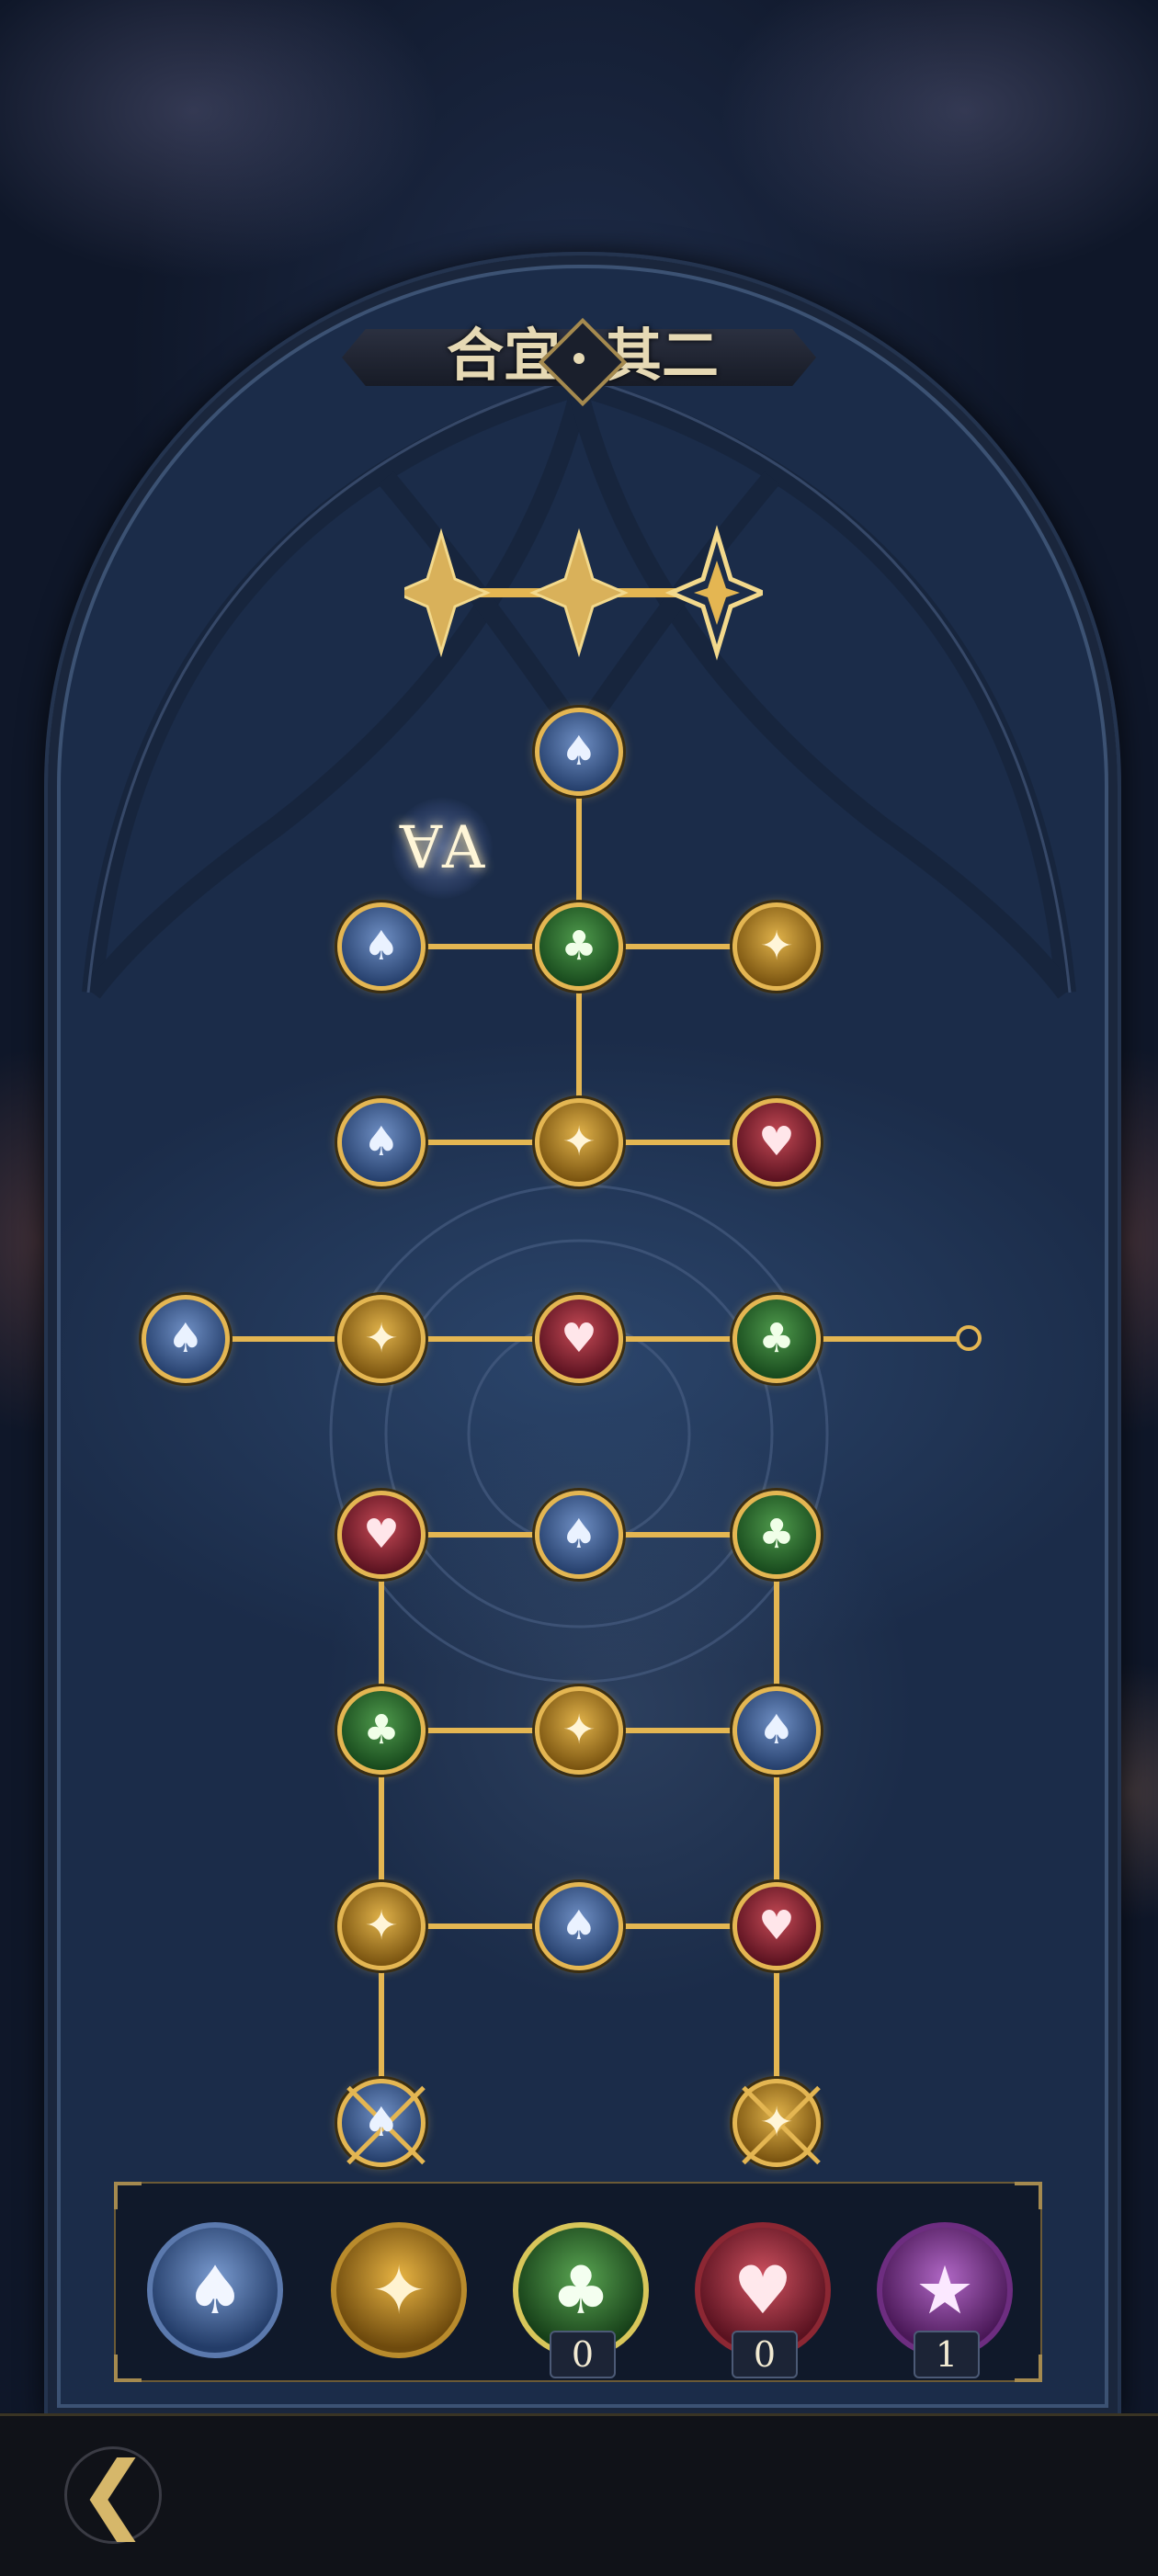 Image resolution: width=1158 pixels, height=2576 pixels. I want to click on suit-count-star: 1, so click(947, 2354).